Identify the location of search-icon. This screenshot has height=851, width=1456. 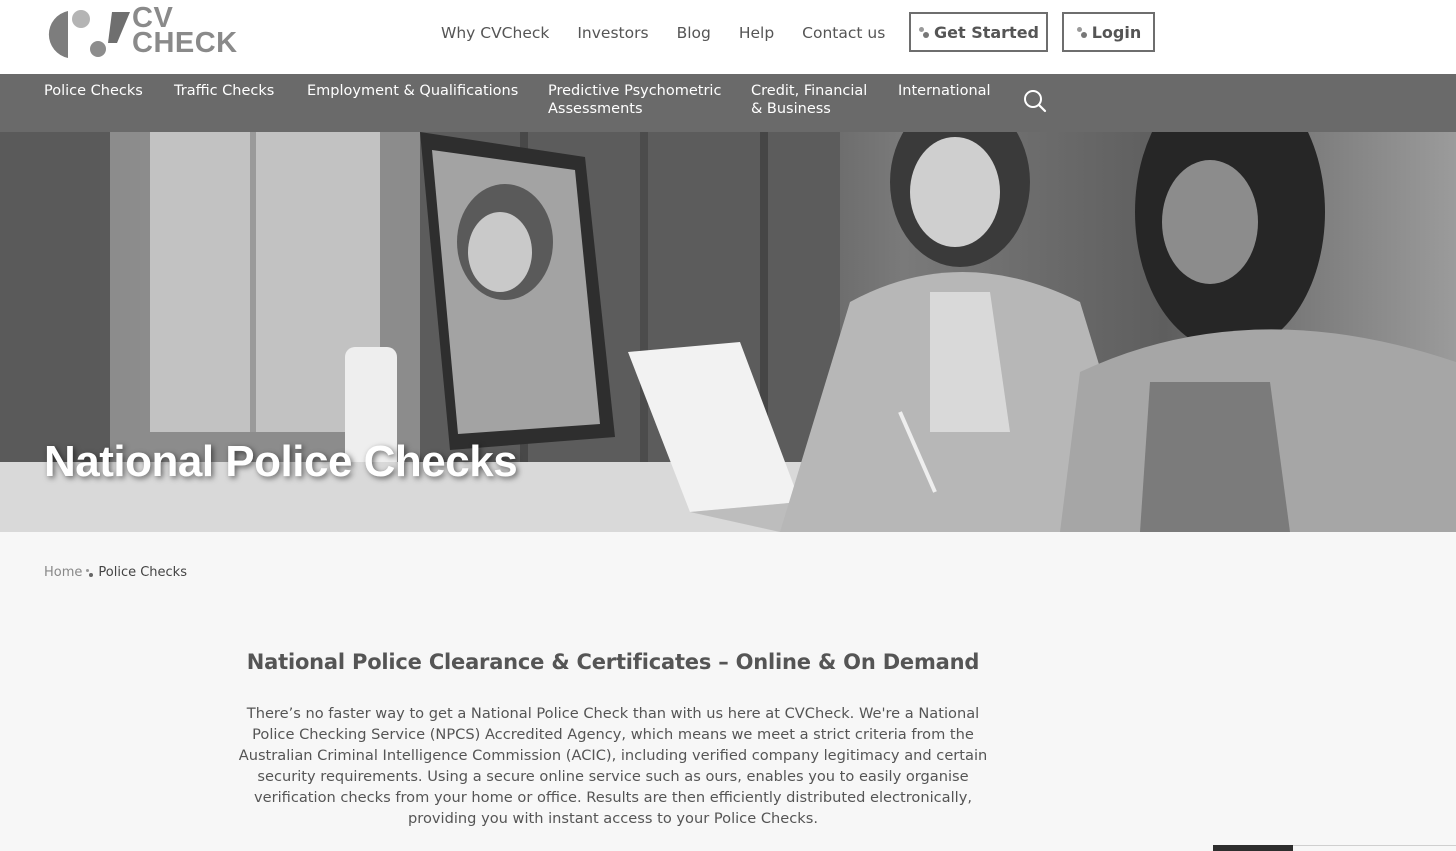
(1035, 101).